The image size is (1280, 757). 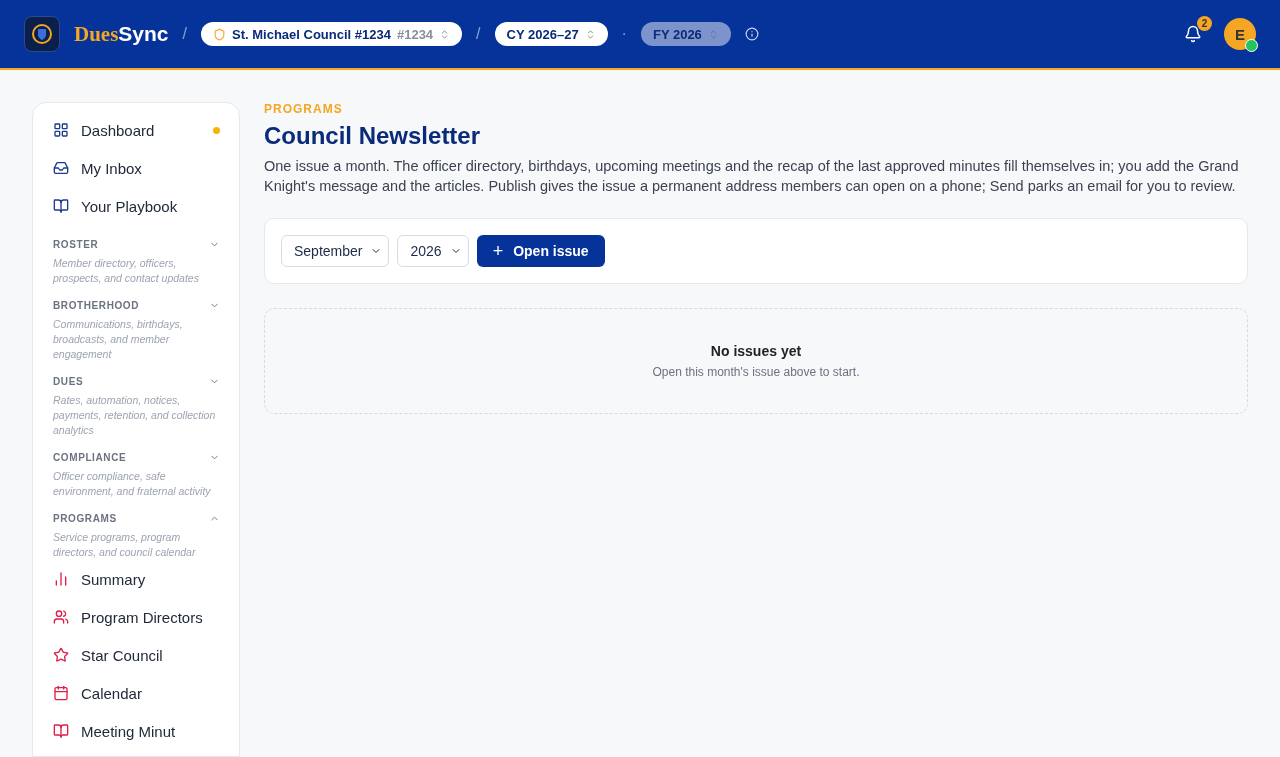 What do you see at coordinates (756, 351) in the screenshot?
I see `empty-title: No issues yet` at bounding box center [756, 351].